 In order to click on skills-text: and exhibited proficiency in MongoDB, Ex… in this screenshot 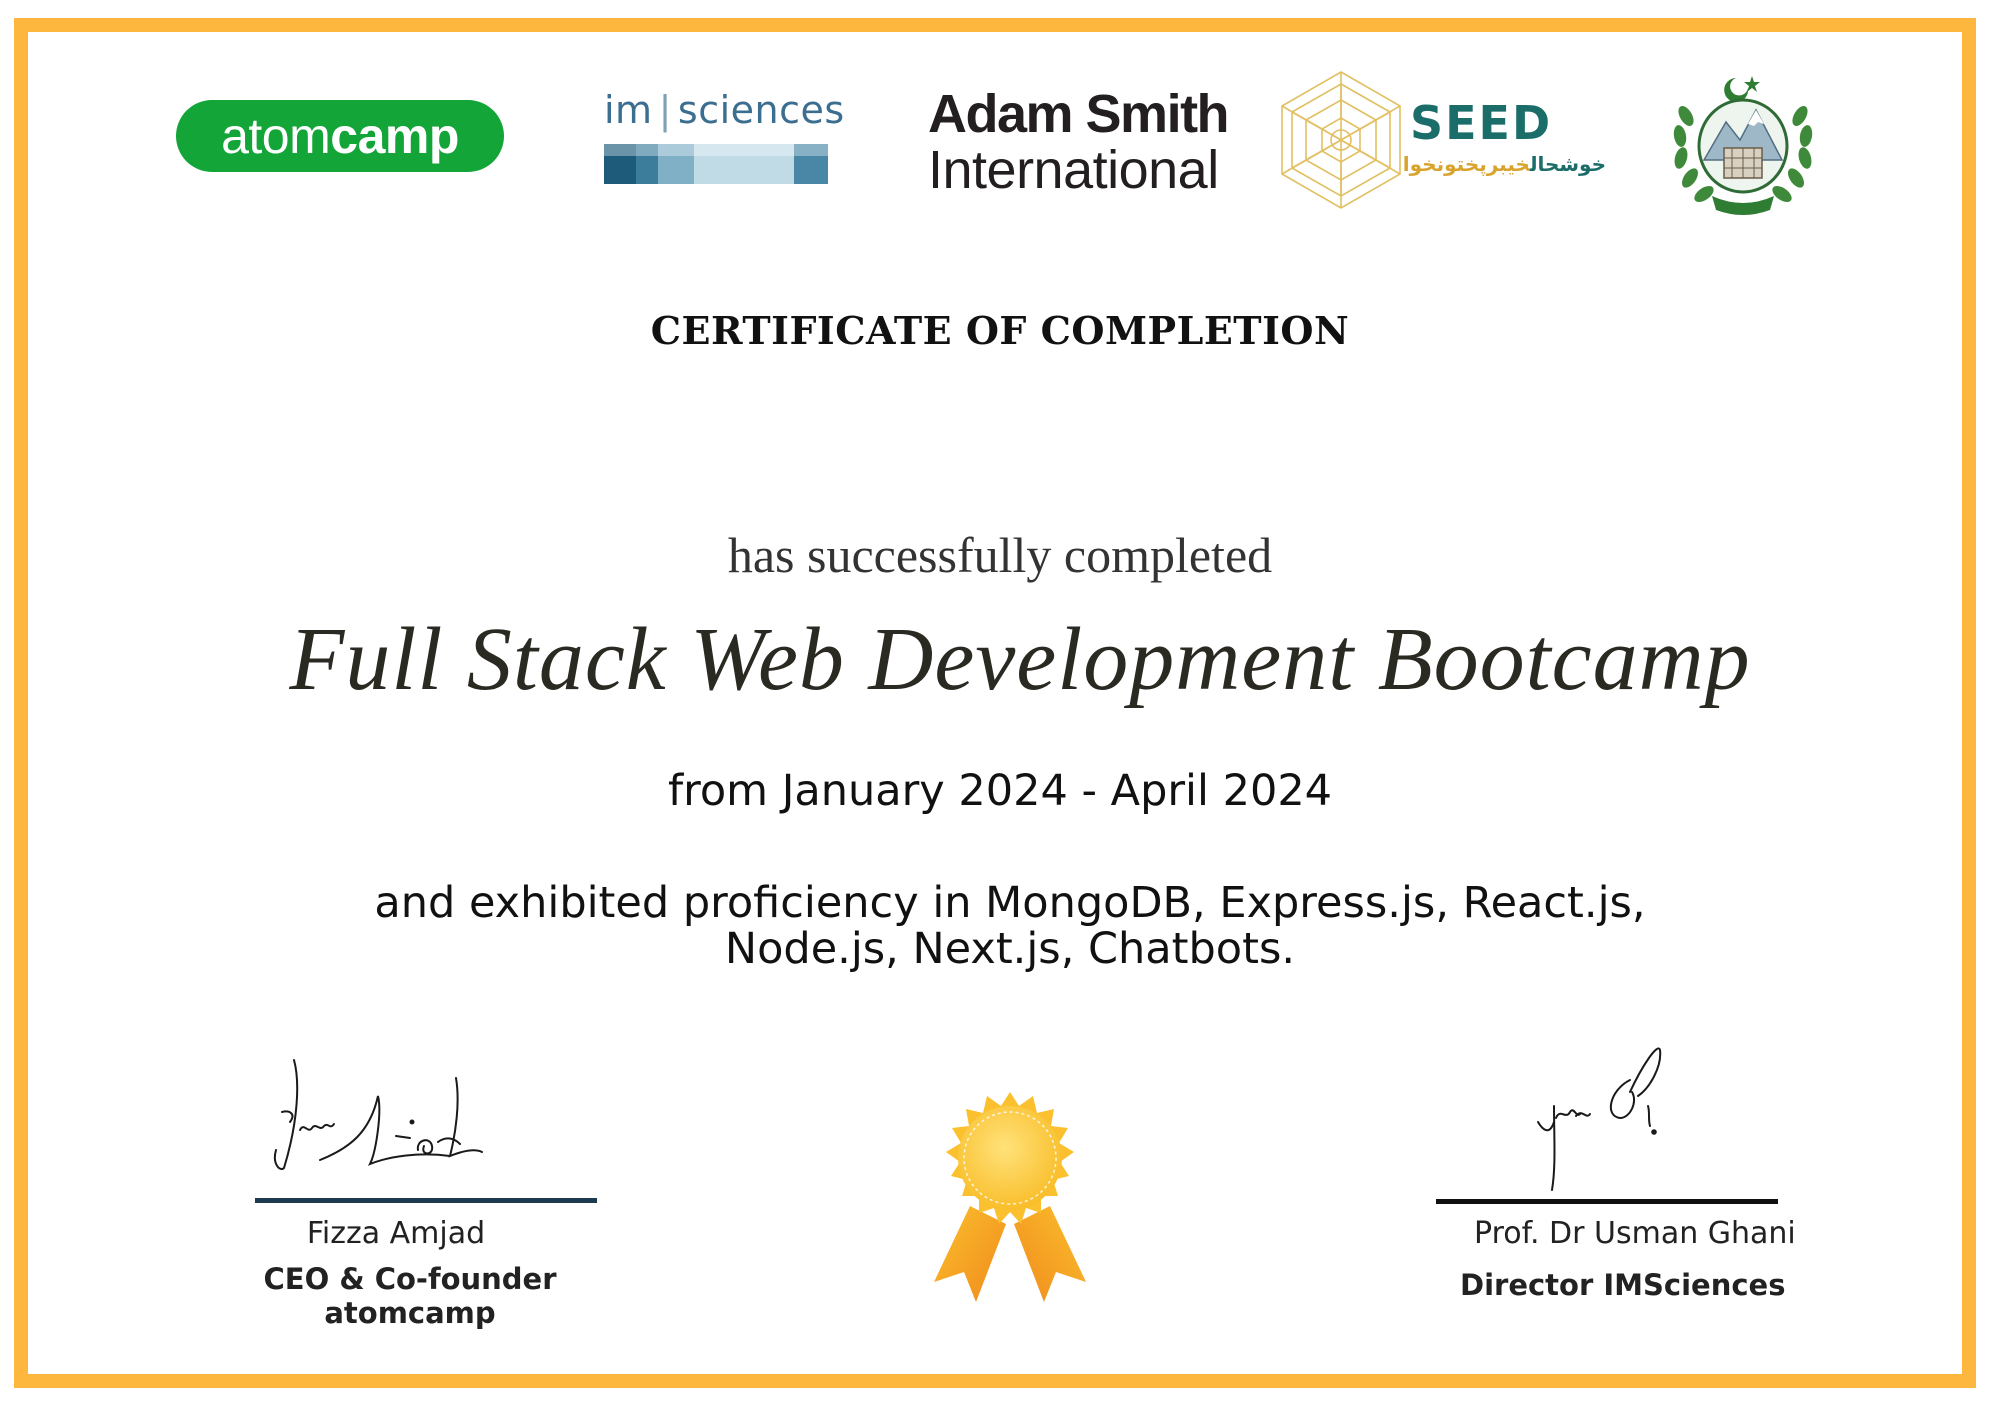, I will do `click(1010, 926)`.